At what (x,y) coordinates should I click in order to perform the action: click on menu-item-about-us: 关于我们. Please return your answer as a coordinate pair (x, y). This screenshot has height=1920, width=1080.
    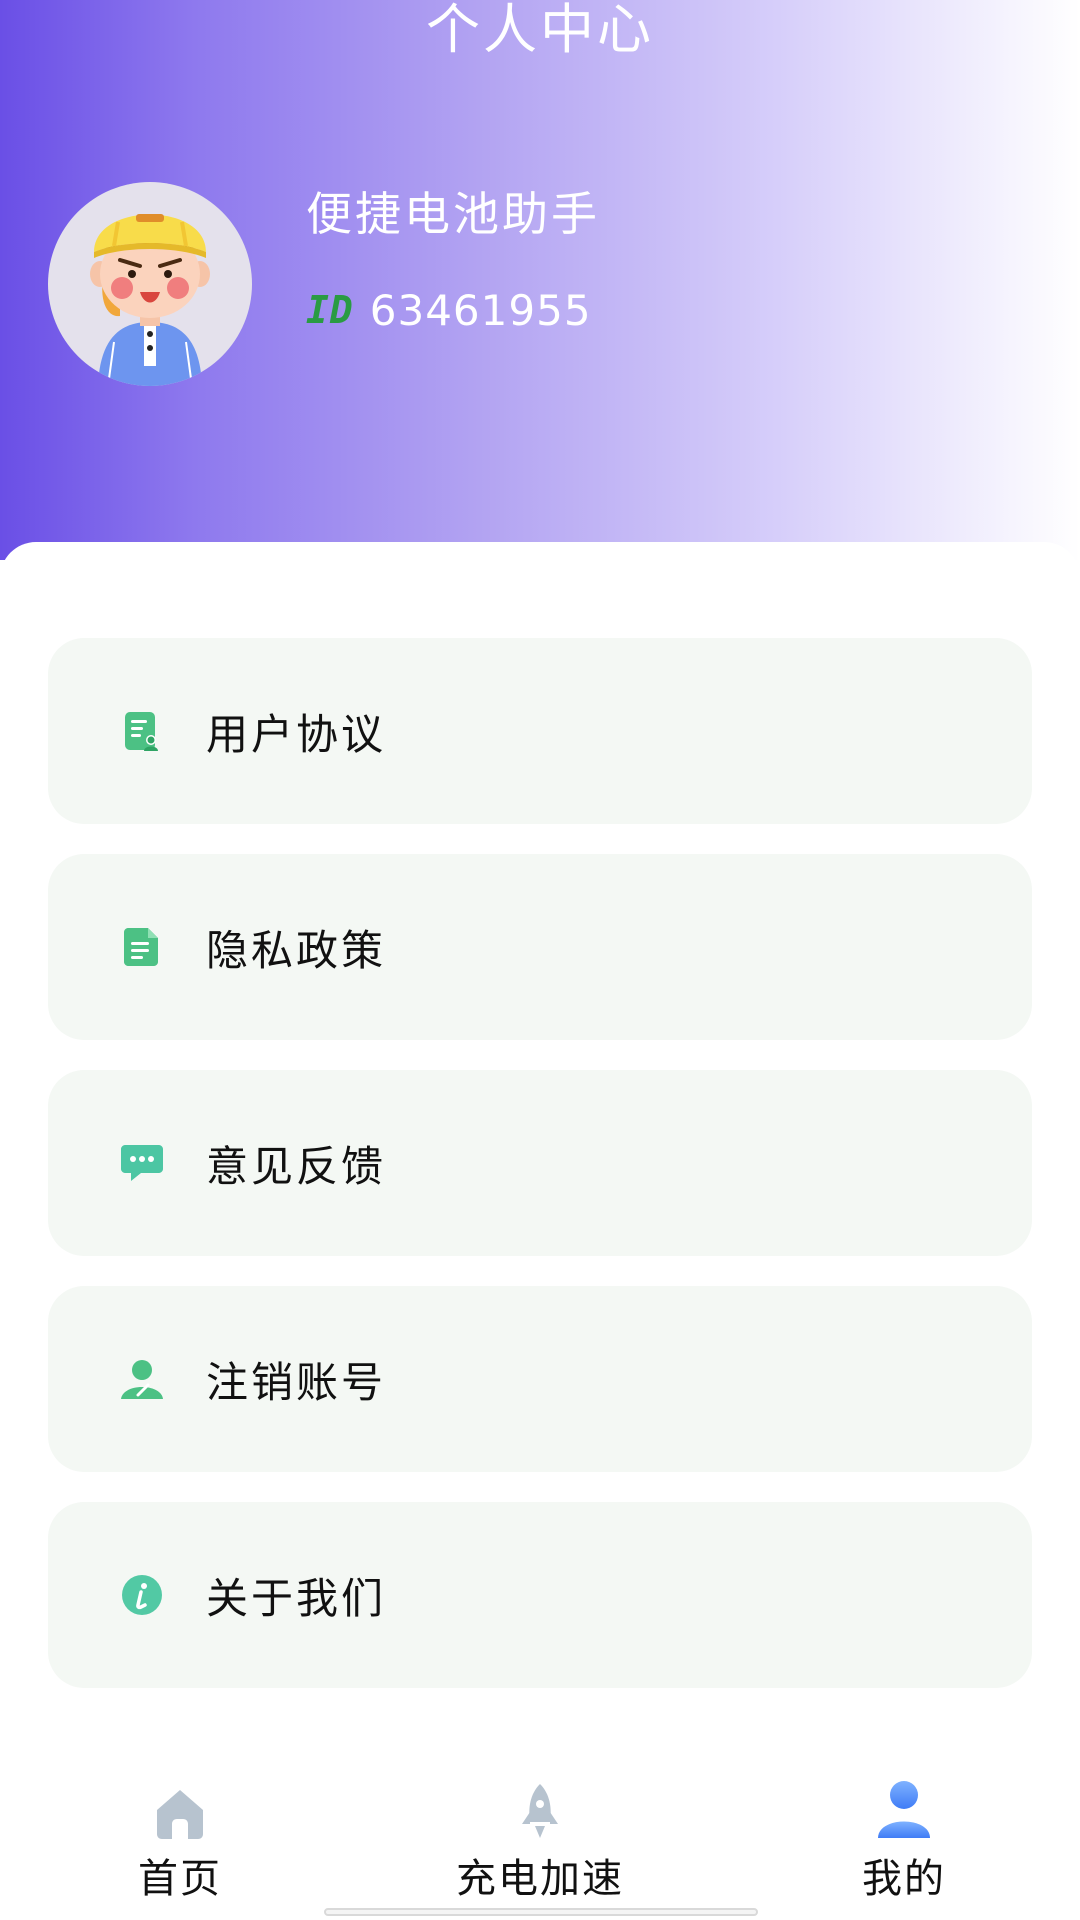
    Looking at the image, I should click on (540, 1595).